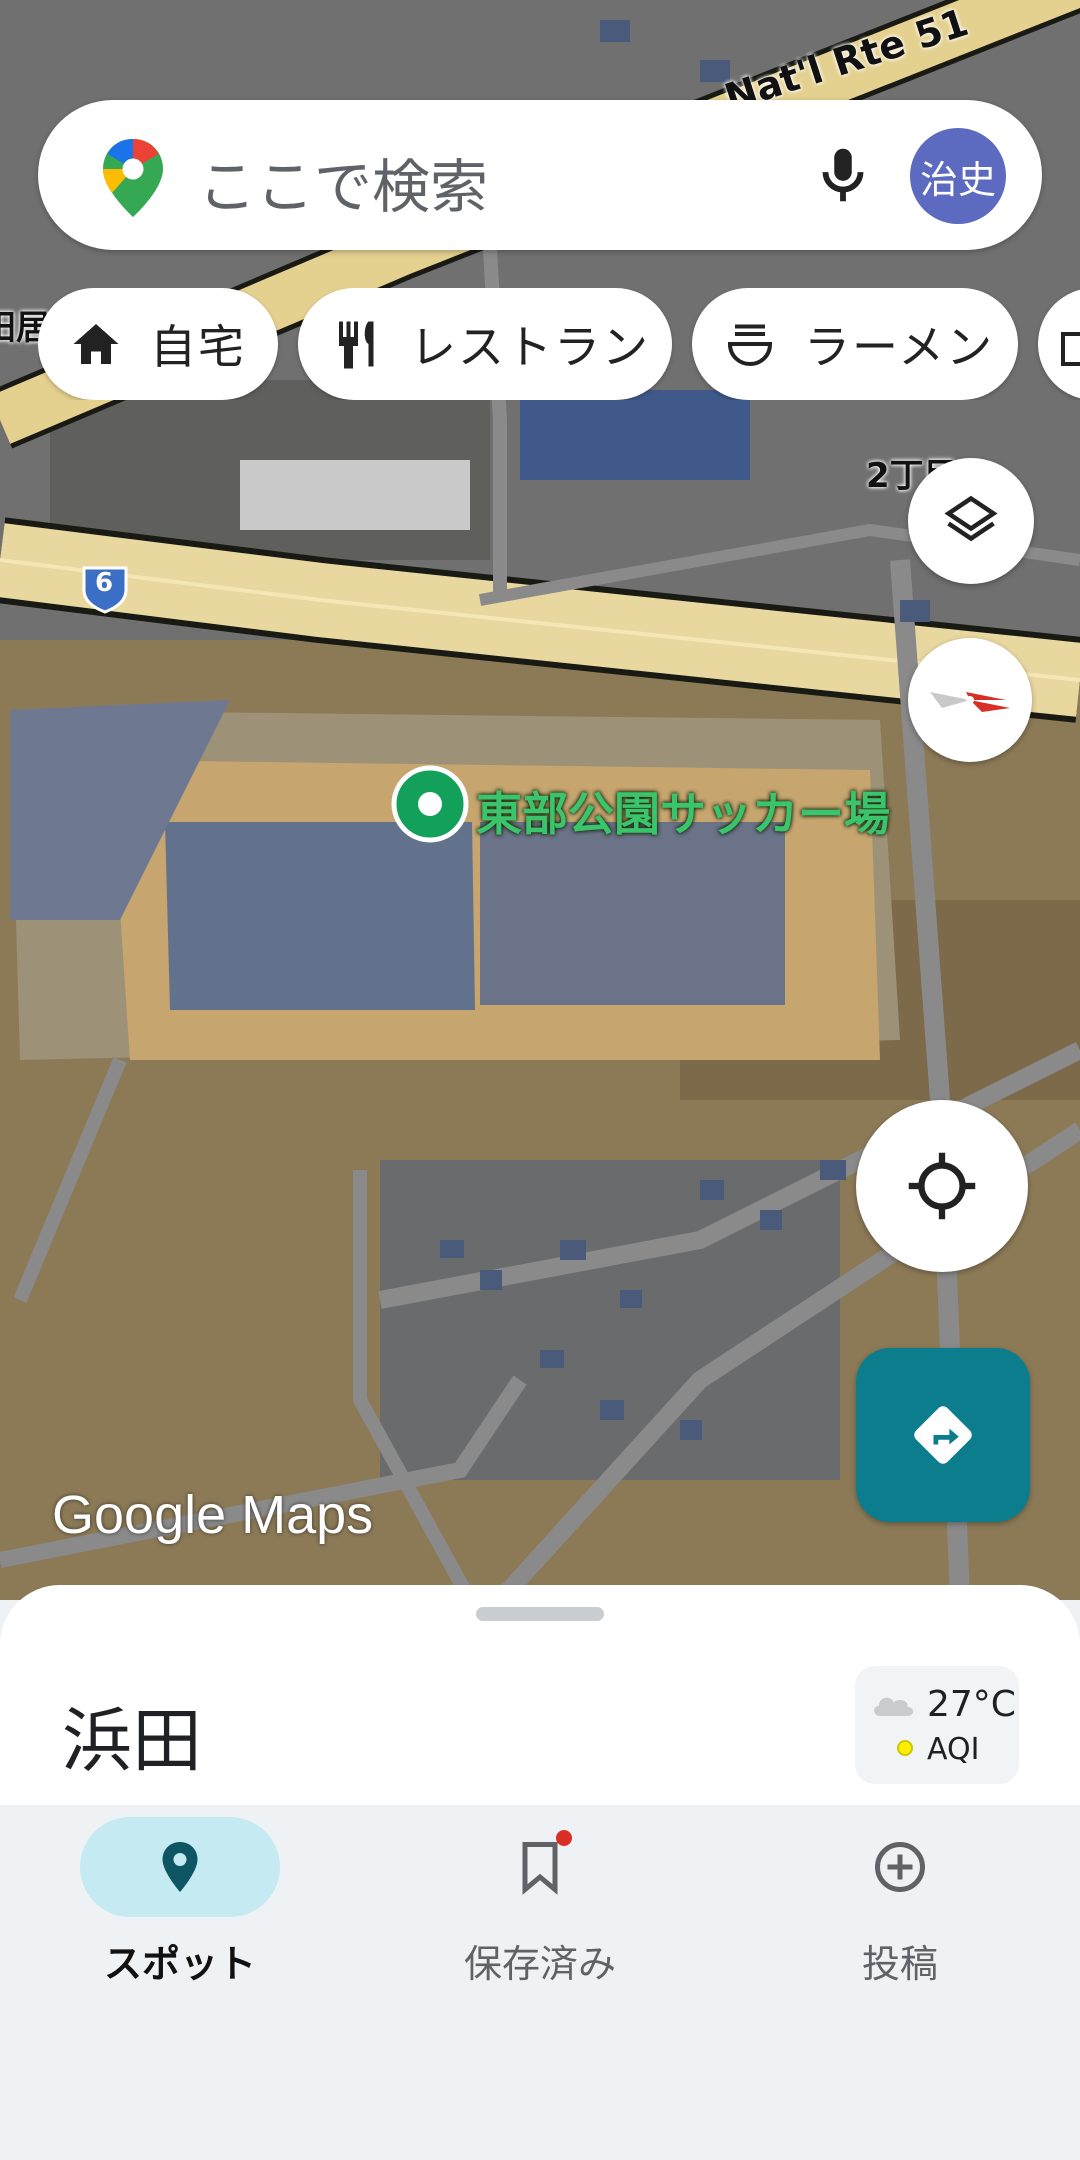 The image size is (1080, 2160). I want to click on home-icon, so click(96, 344).